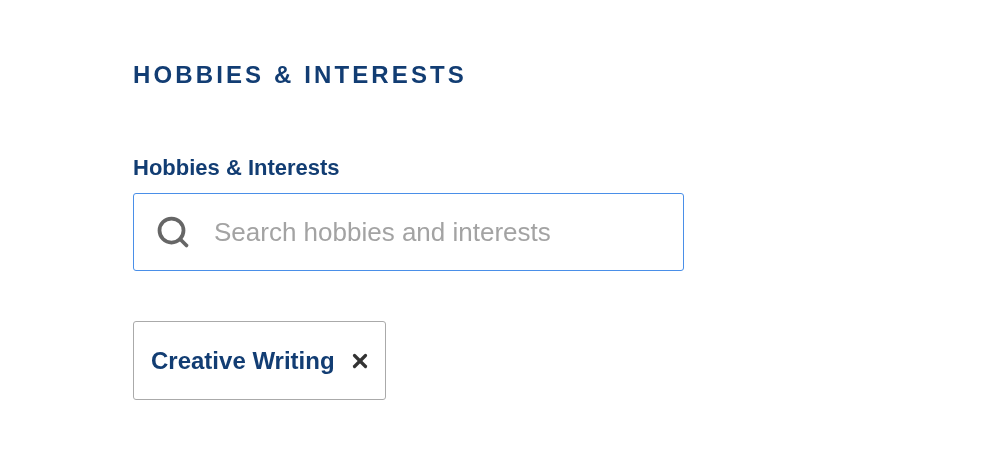 The image size is (1003, 468). Describe the element at coordinates (243, 360) in the screenshot. I see `tag-label: Creative Writing` at that location.